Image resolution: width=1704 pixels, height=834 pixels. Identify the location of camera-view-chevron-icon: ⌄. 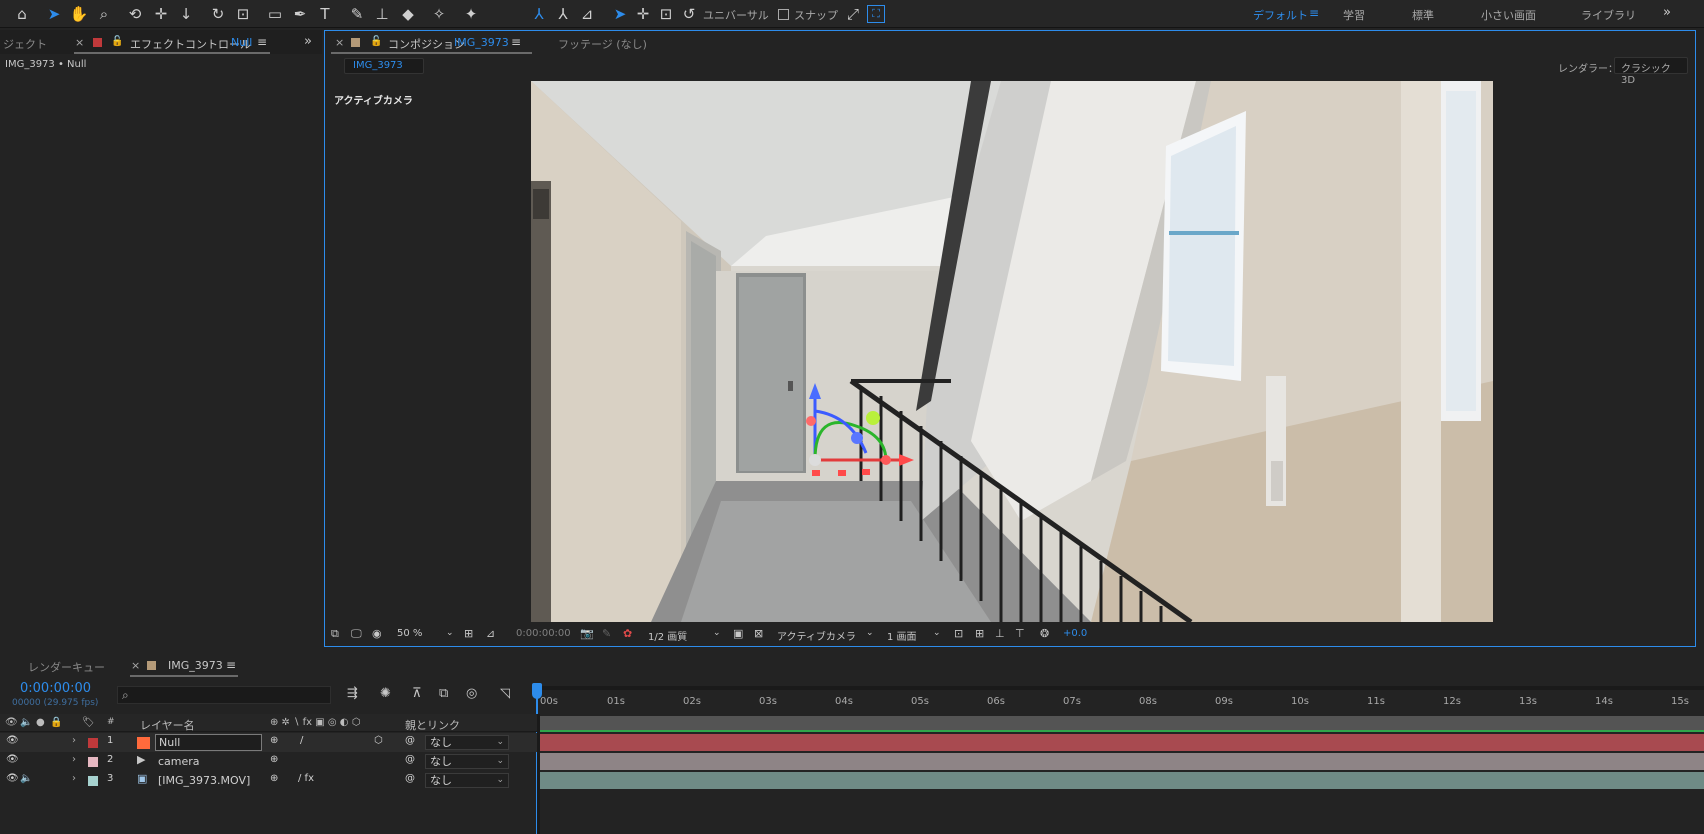
(870, 633).